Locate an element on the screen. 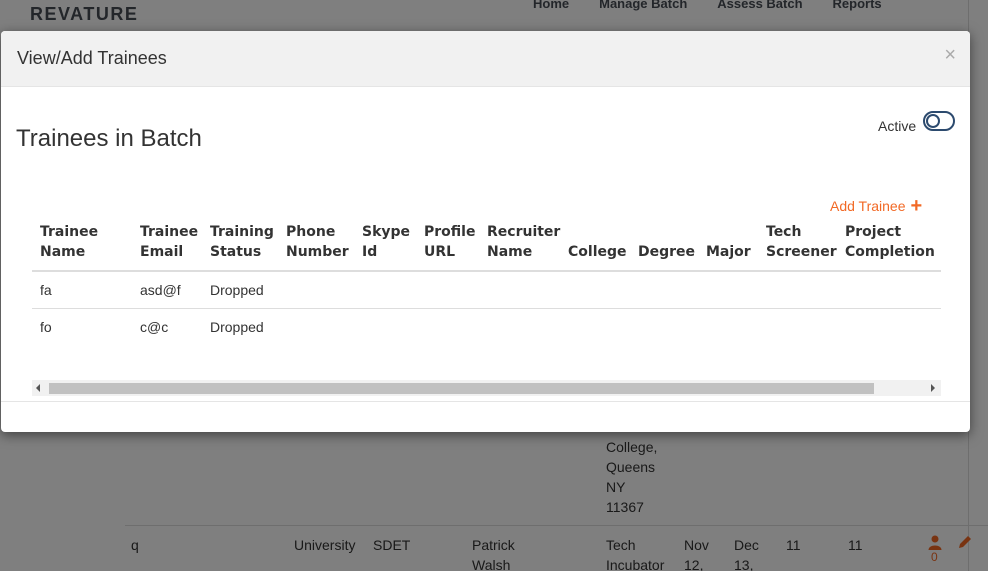 This screenshot has height=571, width=988. header-college: College is located at coordinates (595, 245).